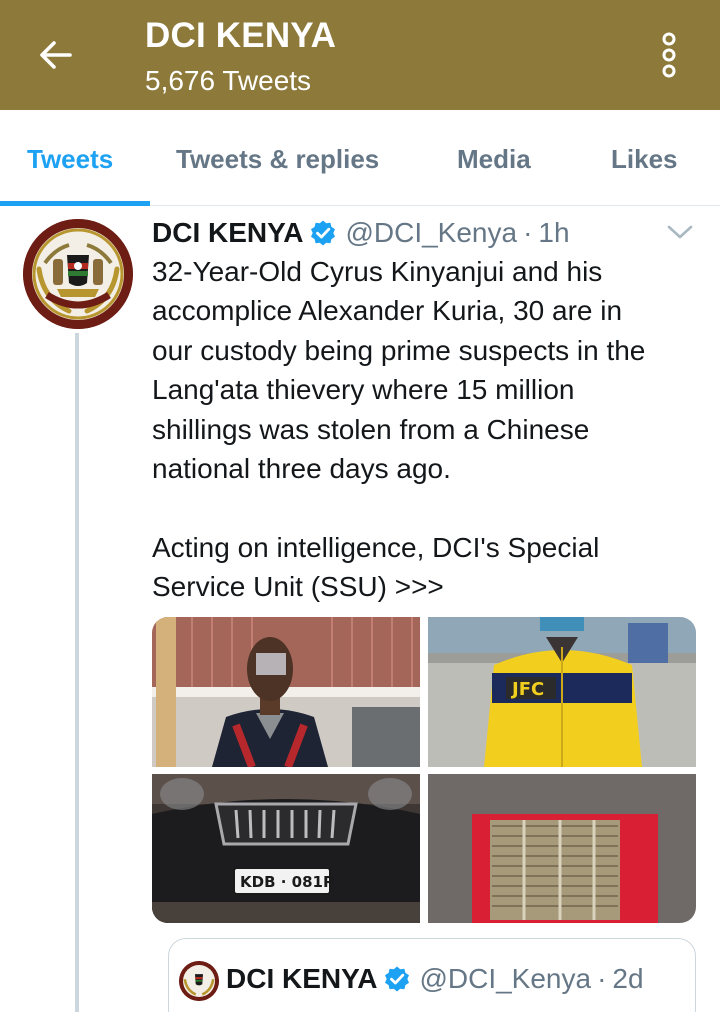 The image size is (720, 1012). What do you see at coordinates (431, 233) in the screenshot?
I see `author-handle: @DCI_Kenya` at bounding box center [431, 233].